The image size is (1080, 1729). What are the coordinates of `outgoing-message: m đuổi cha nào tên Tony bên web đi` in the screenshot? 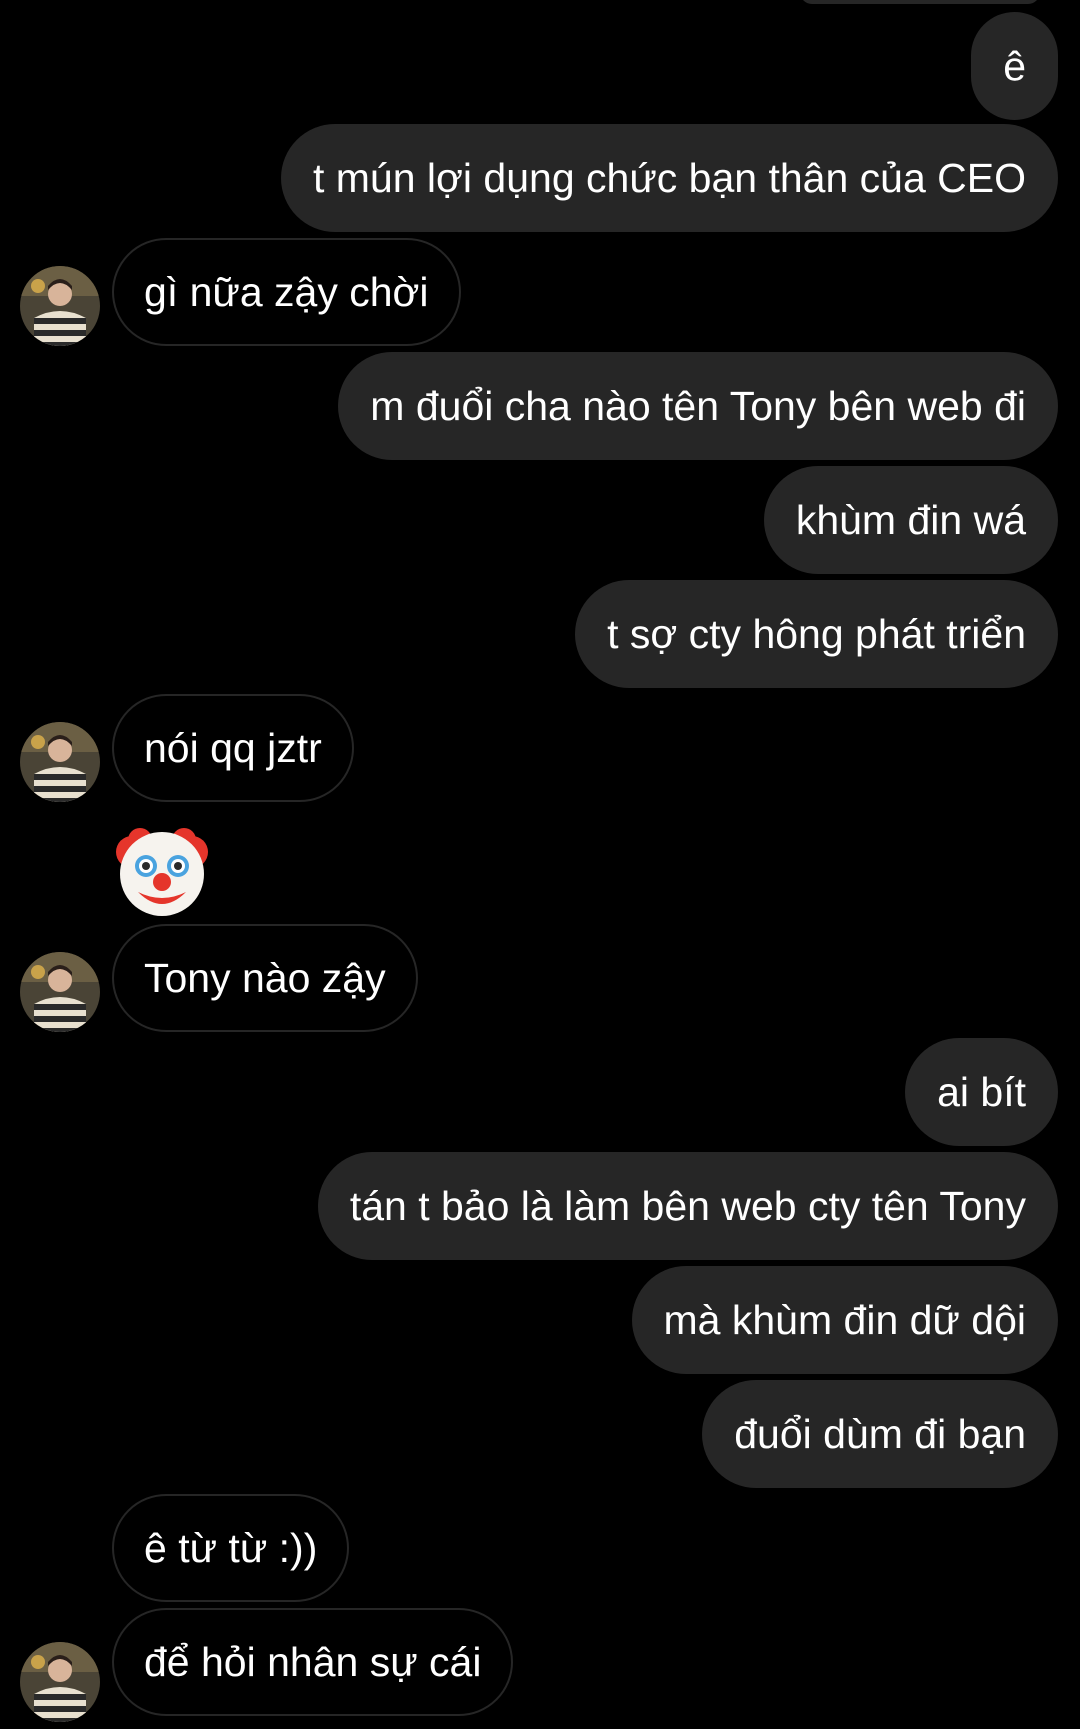 It's located at (698, 406).